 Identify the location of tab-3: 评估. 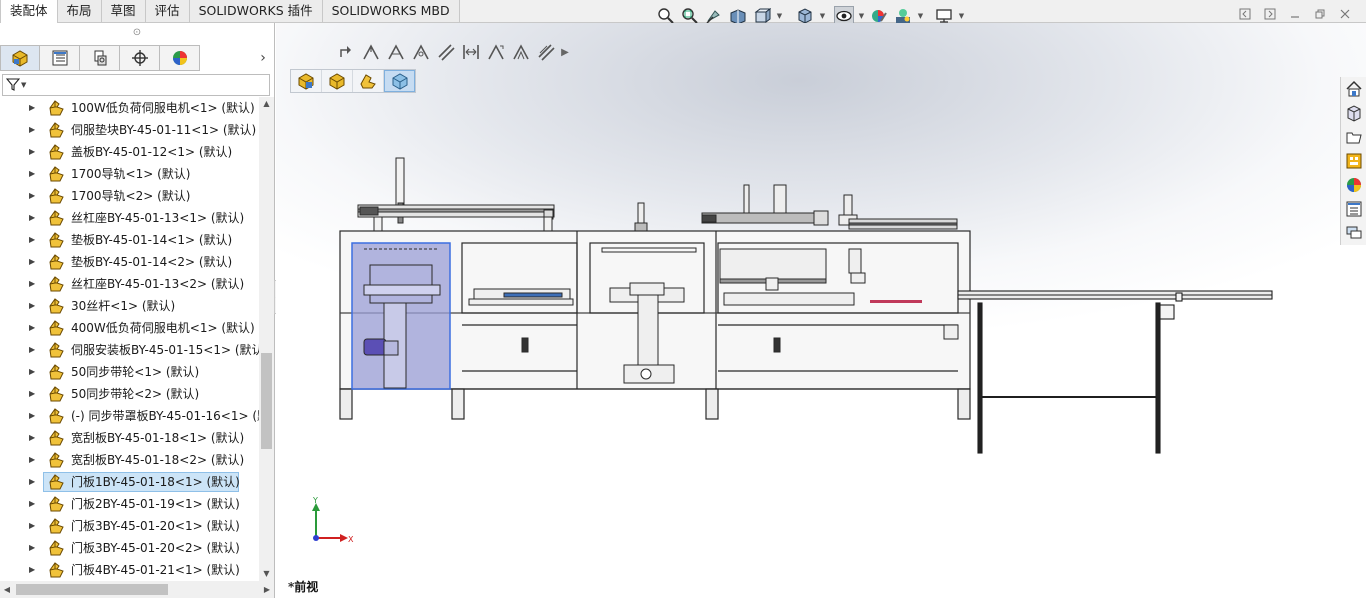
(167, 11).